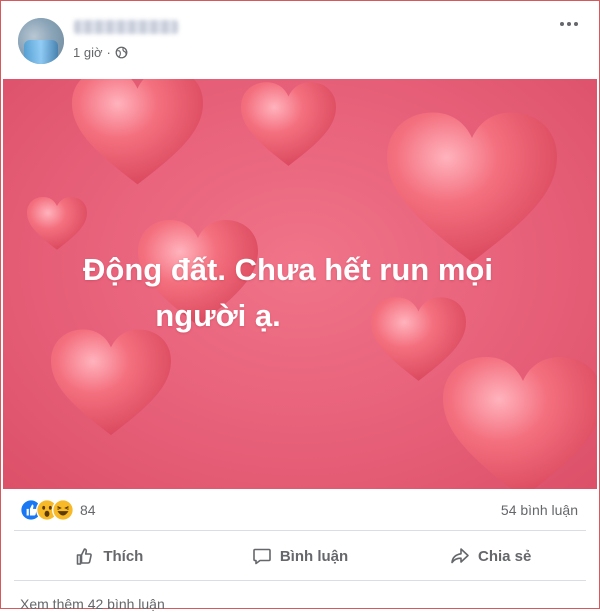 This screenshot has width=600, height=612. I want to click on comment-button: Bình luận, so click(300, 556).